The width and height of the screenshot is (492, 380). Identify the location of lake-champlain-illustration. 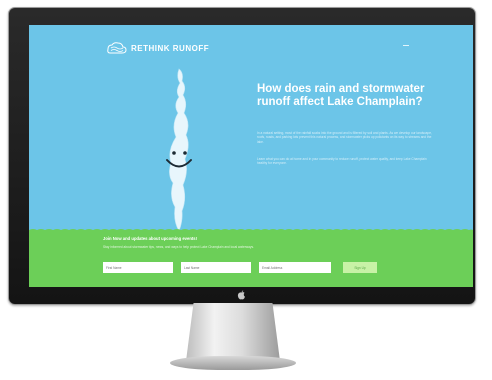
(179, 150).